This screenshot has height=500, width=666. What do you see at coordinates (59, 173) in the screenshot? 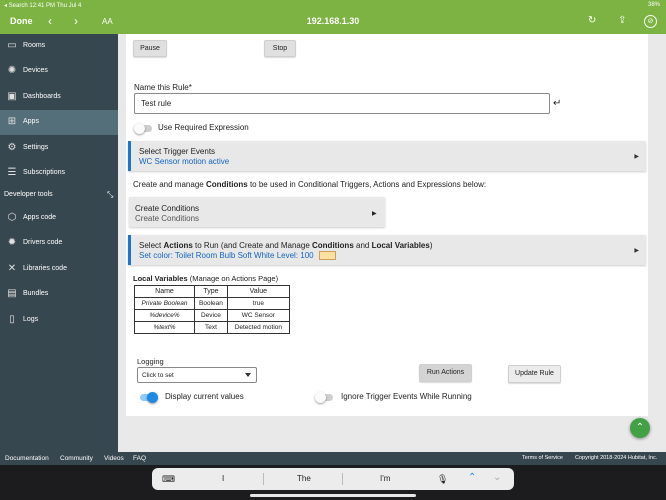
I see `sidebar-item-subscriptions: ☰ Subscriptions` at bounding box center [59, 173].